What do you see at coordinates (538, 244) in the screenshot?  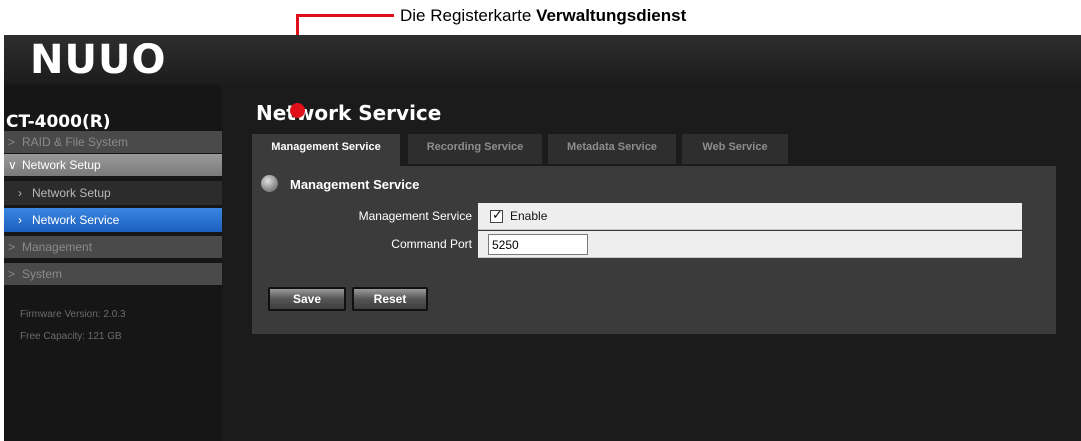 I see `command-port-input` at bounding box center [538, 244].